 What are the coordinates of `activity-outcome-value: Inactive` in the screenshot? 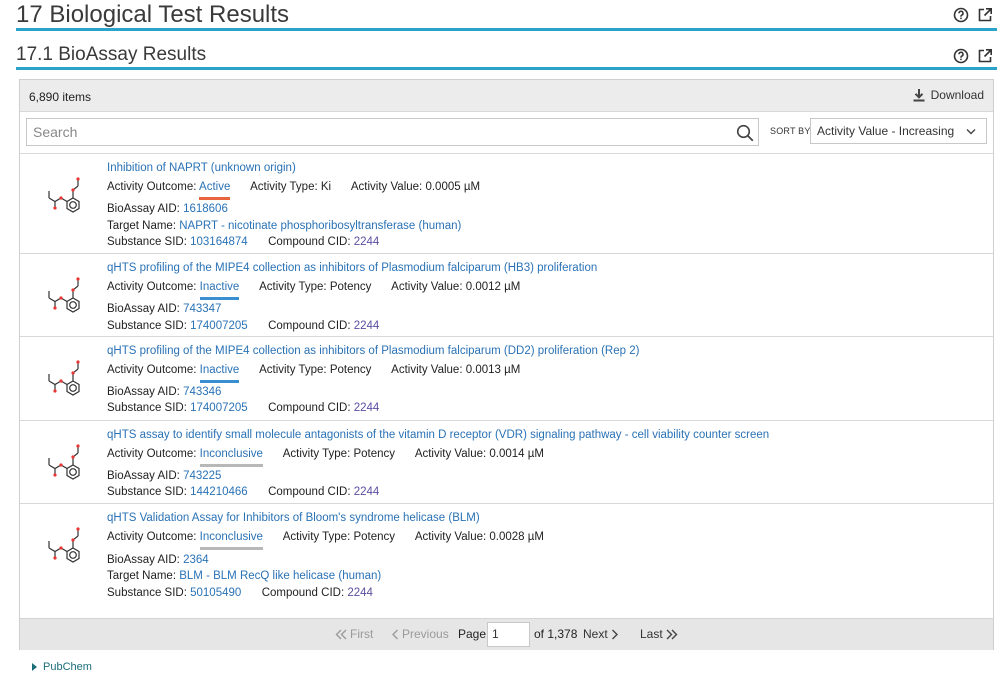 It's located at (219, 287).